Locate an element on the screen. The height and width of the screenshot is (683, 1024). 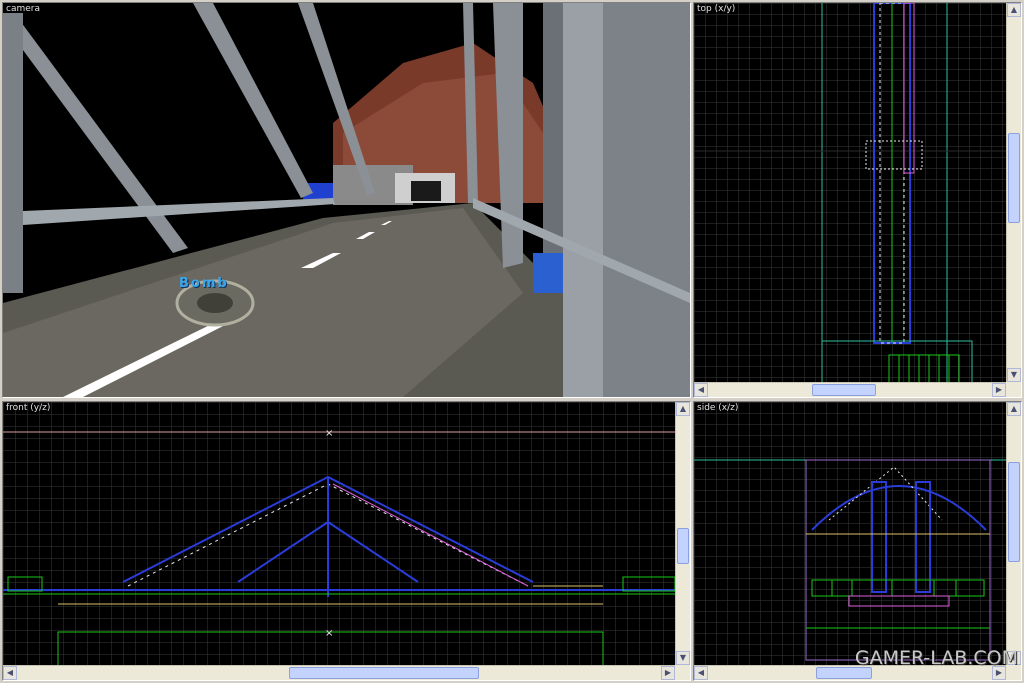
side-vertical-scrollbar: ▲ ▼ is located at coordinates (1013, 533).